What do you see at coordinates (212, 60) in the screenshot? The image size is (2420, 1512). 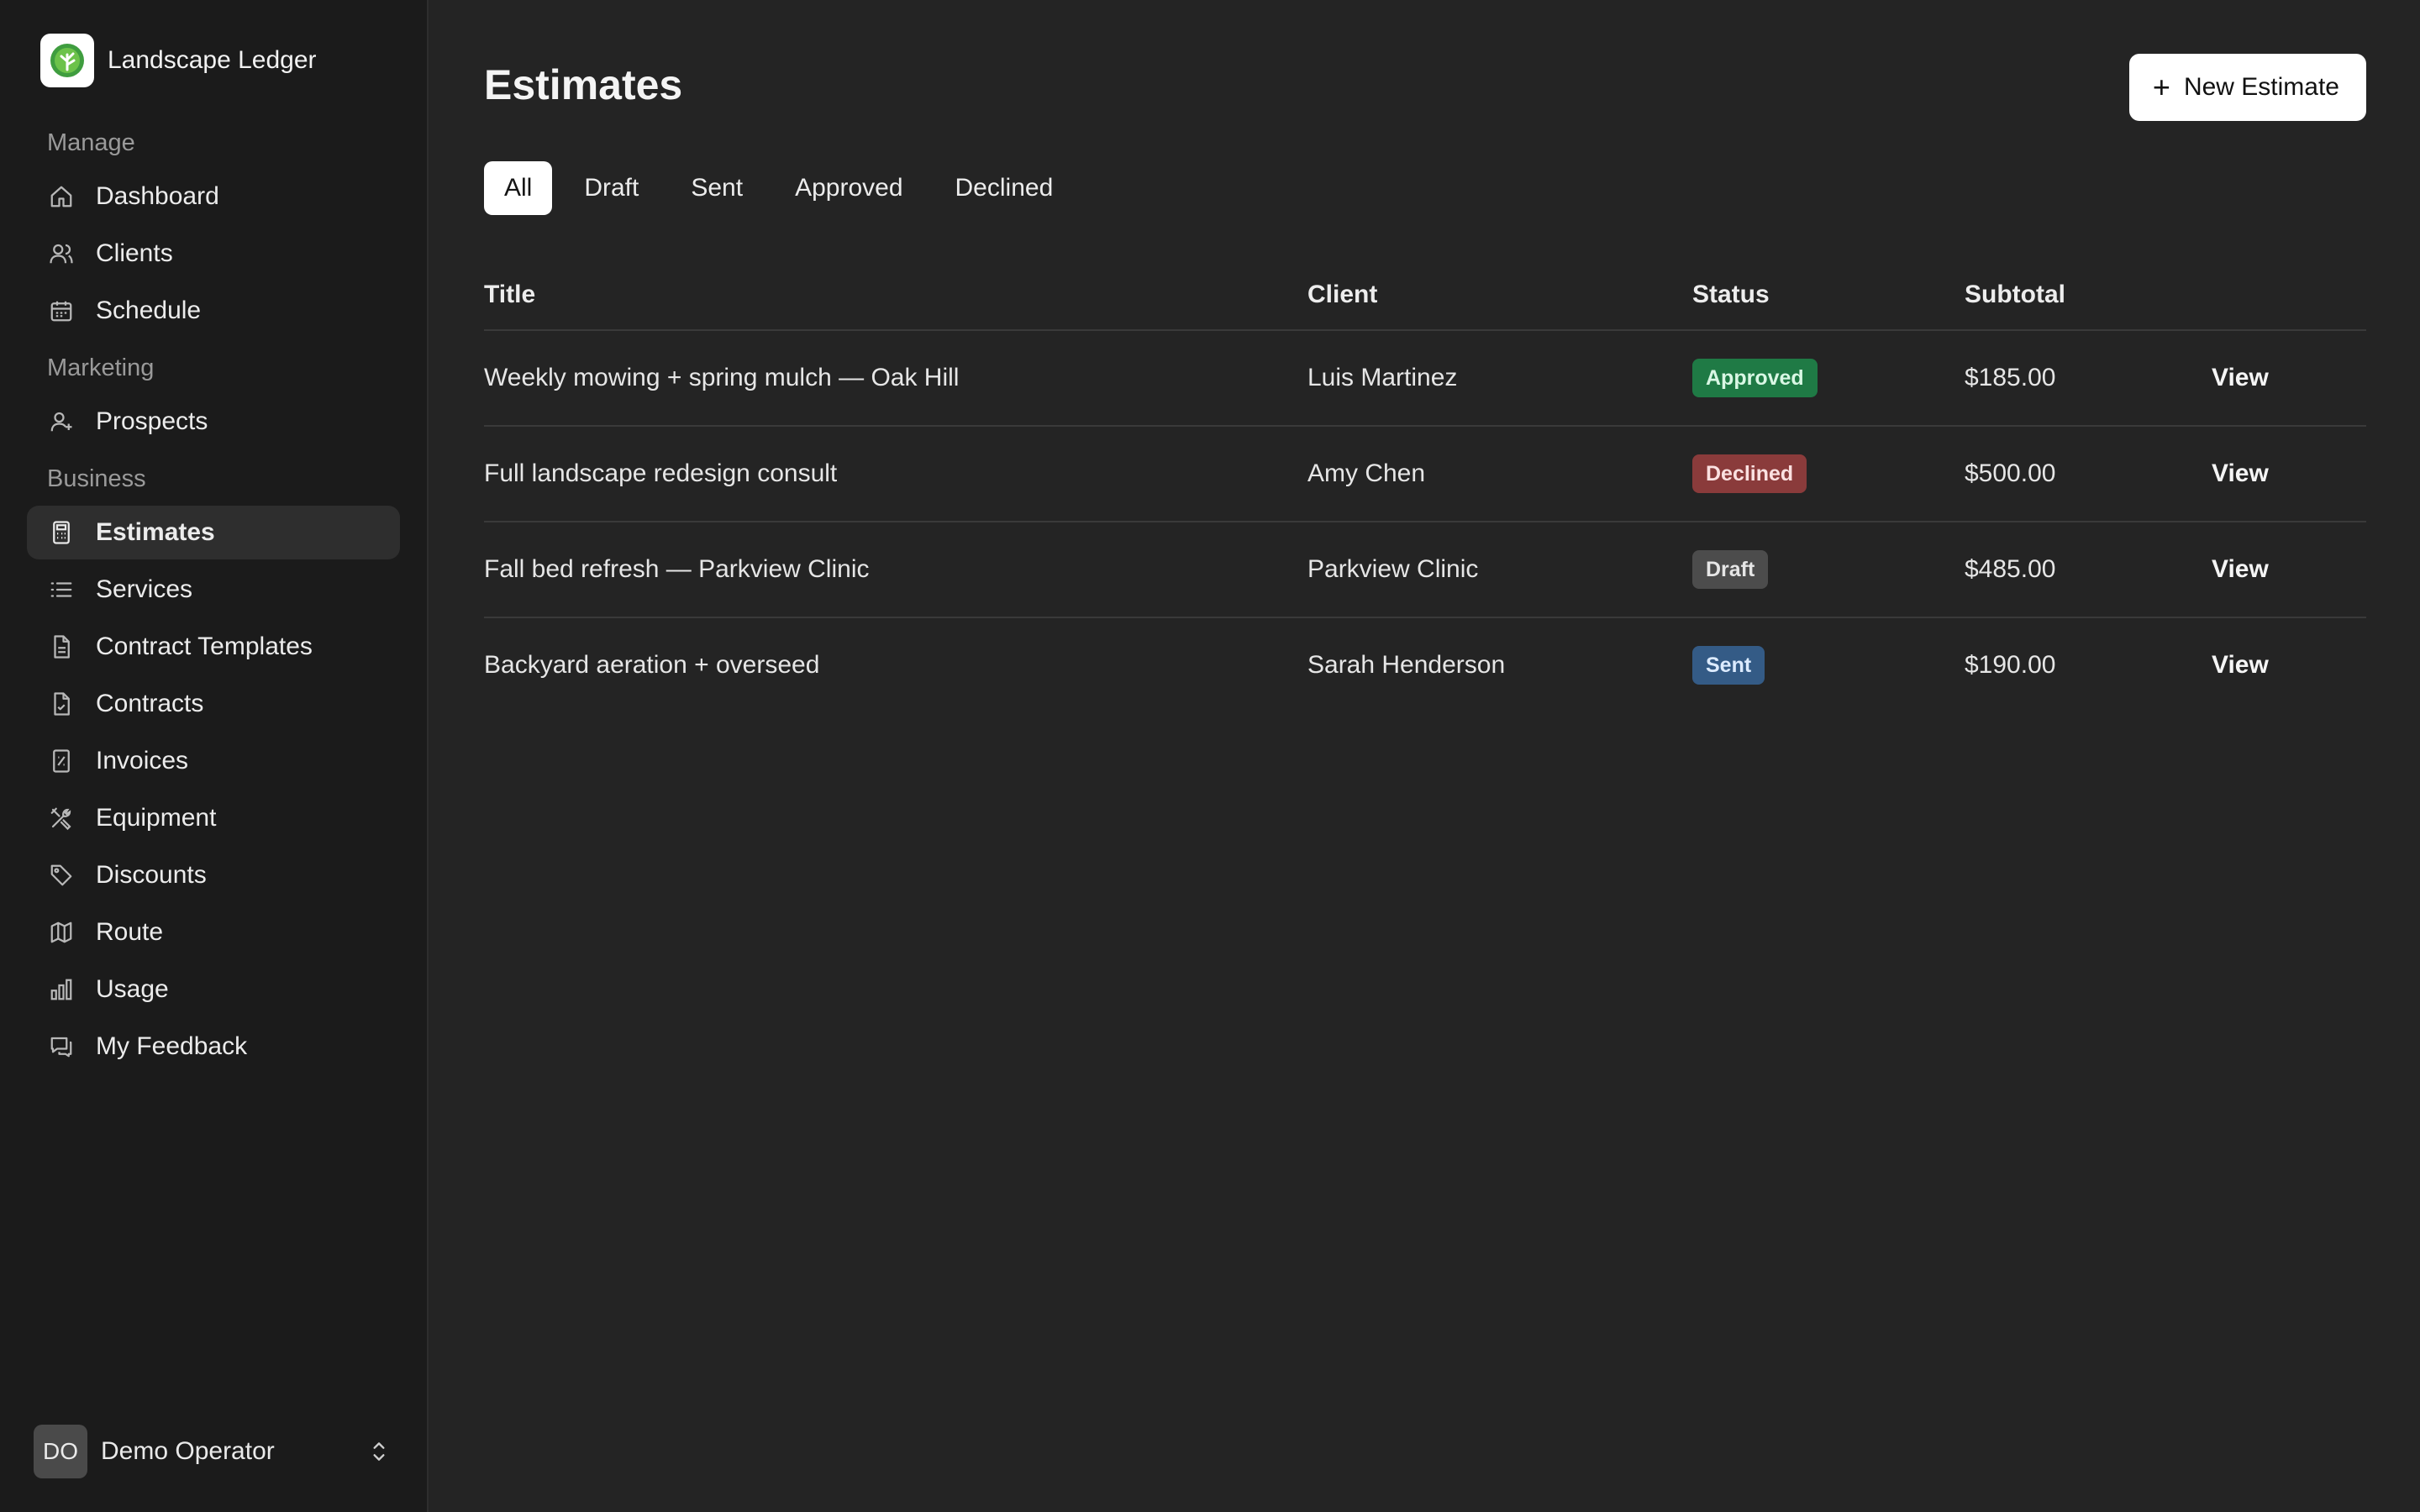 I see `app-name: Landscape Ledger` at bounding box center [212, 60].